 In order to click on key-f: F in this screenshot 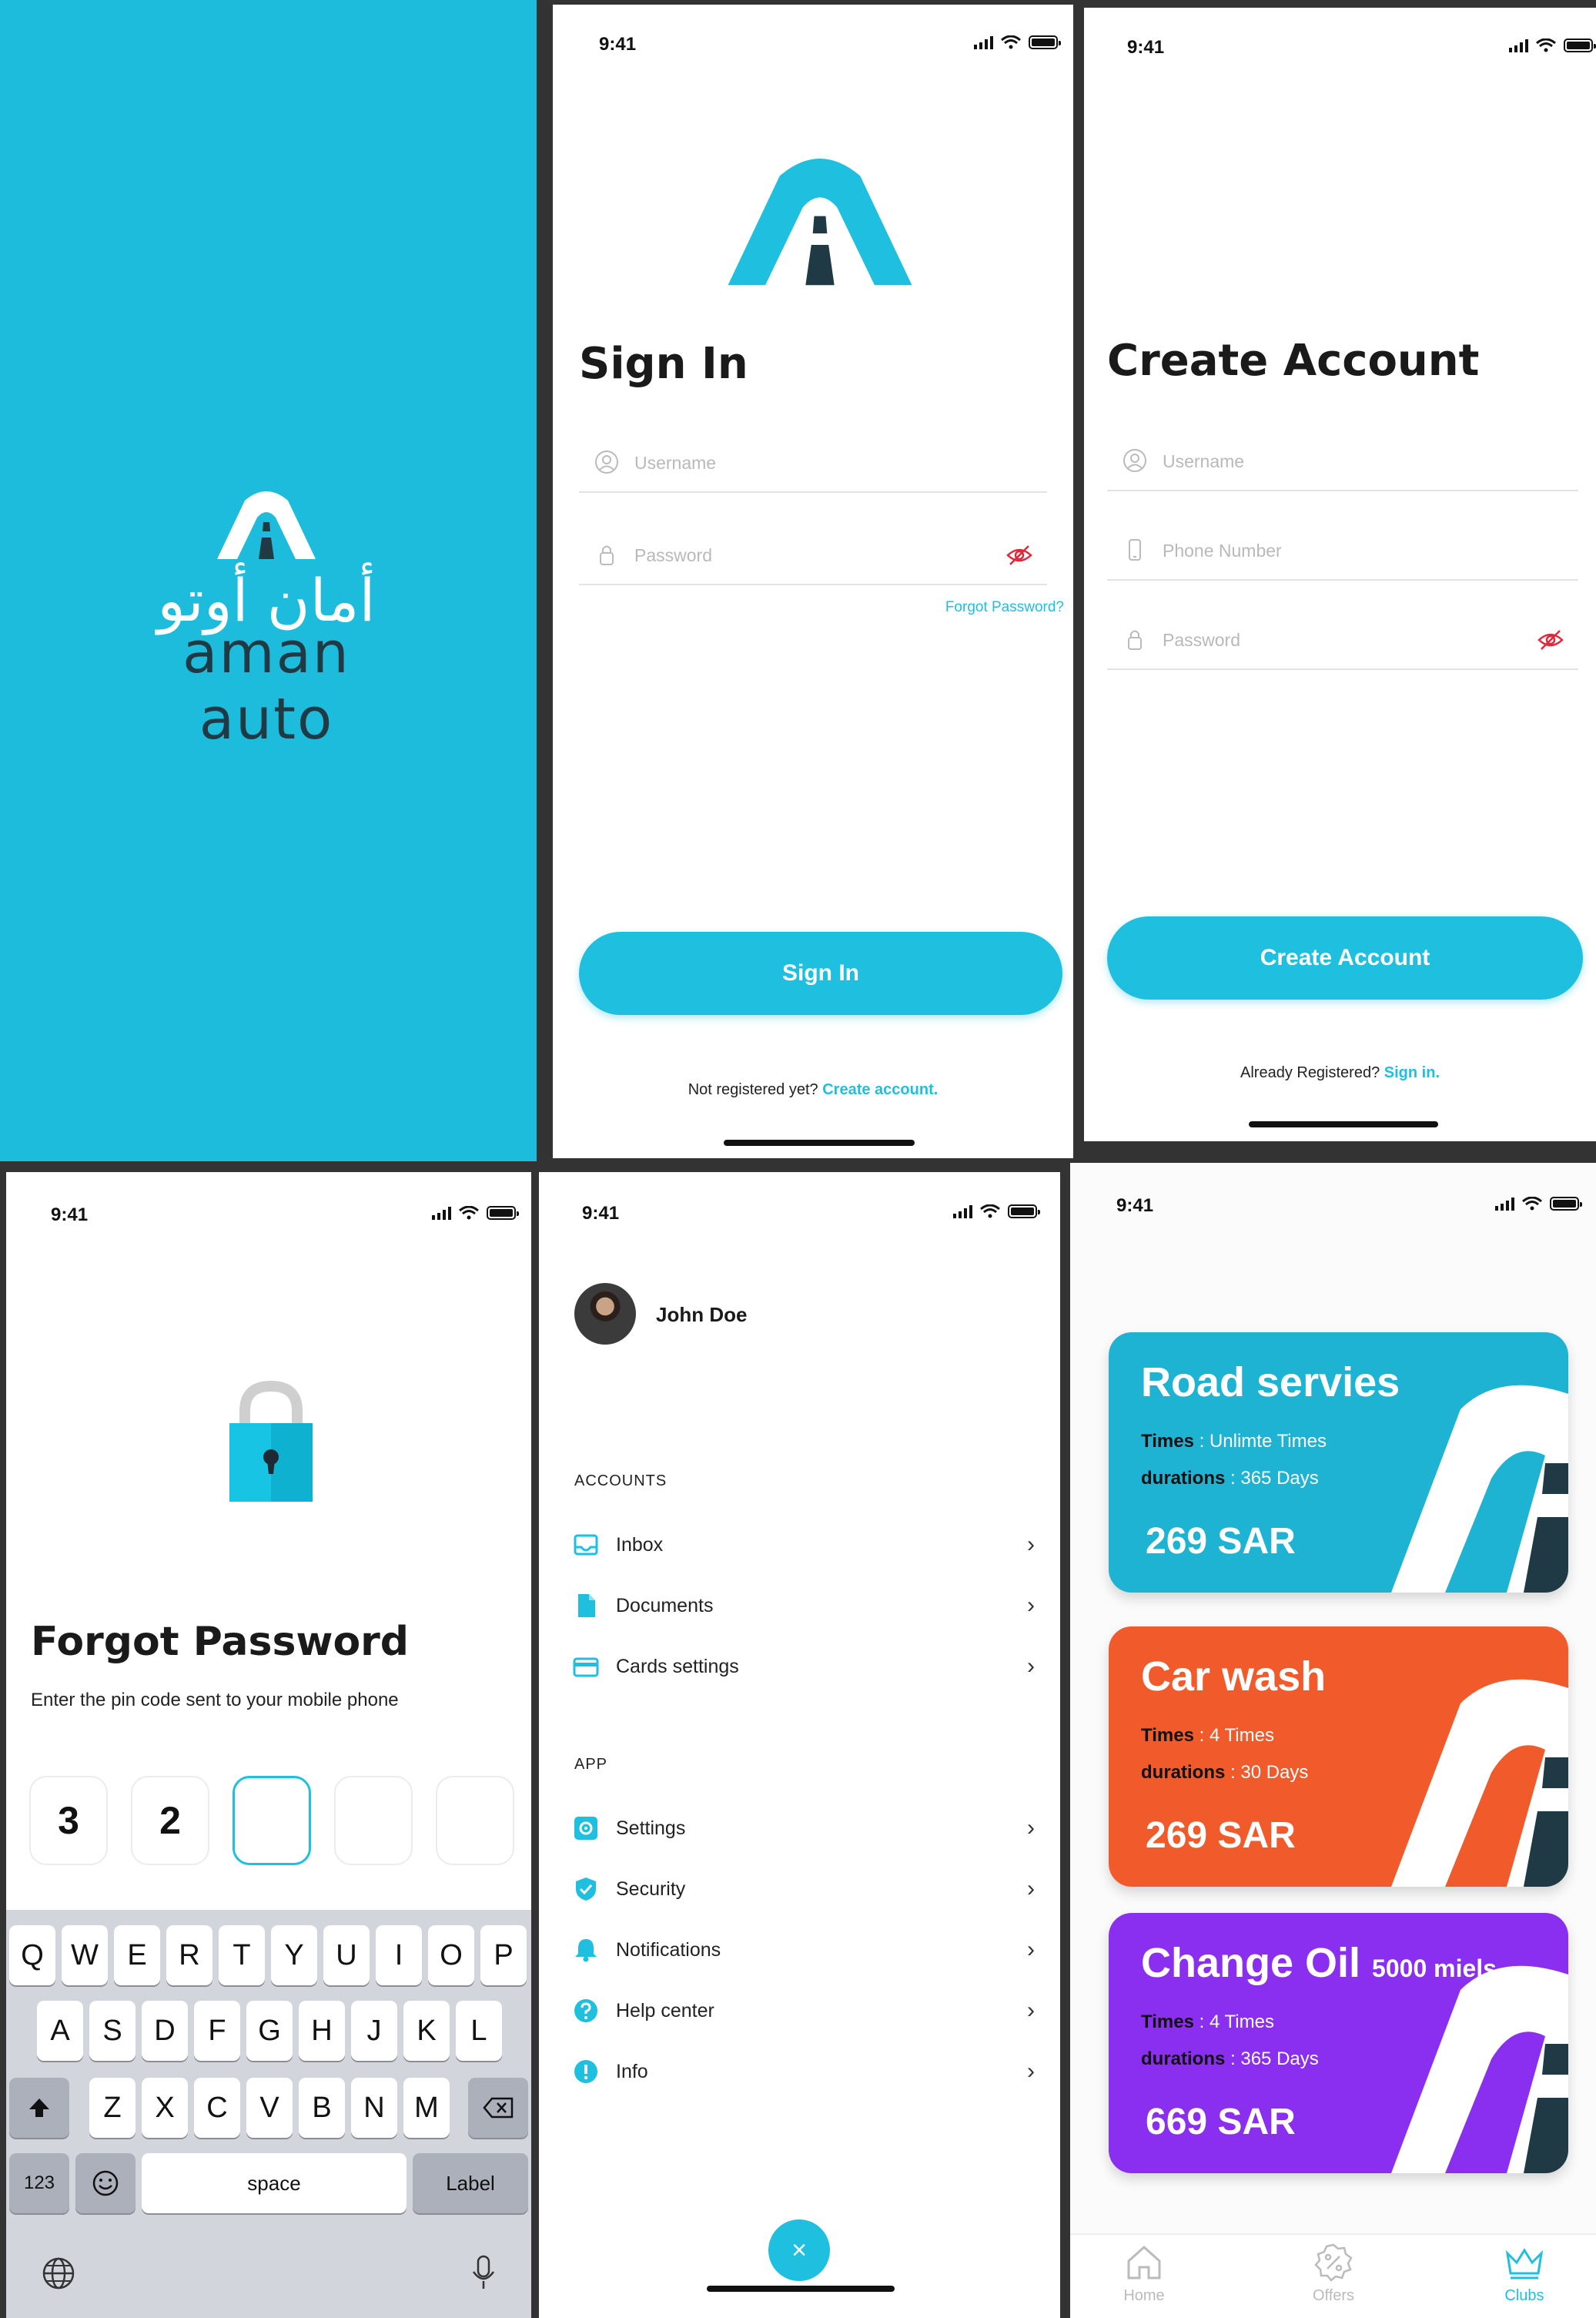, I will do `click(217, 2031)`.